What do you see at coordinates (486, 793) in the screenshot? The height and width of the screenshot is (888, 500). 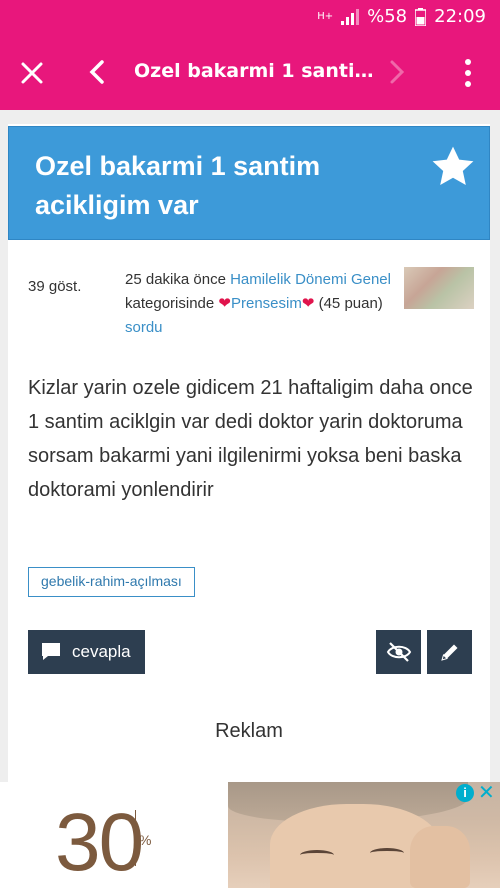 I see `close-icon: ✕` at bounding box center [486, 793].